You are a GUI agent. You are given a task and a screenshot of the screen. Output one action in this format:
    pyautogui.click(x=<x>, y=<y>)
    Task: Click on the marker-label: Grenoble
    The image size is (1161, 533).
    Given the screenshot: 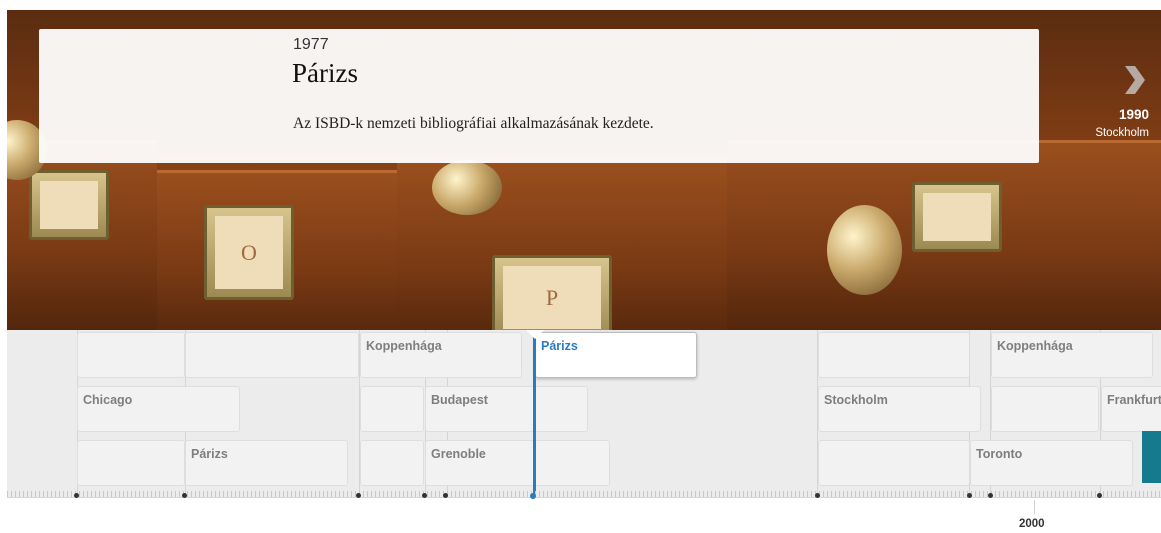 What is the action you would take?
    pyautogui.click(x=458, y=454)
    